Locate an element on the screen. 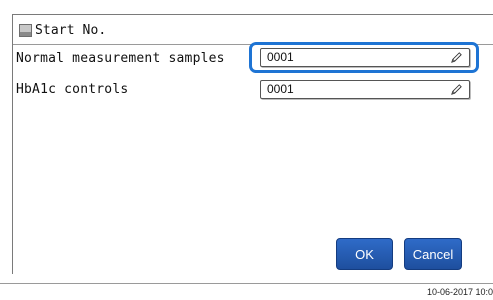 Image resolution: width=493 pixels, height=300 pixels. ok-button: OK is located at coordinates (364, 254).